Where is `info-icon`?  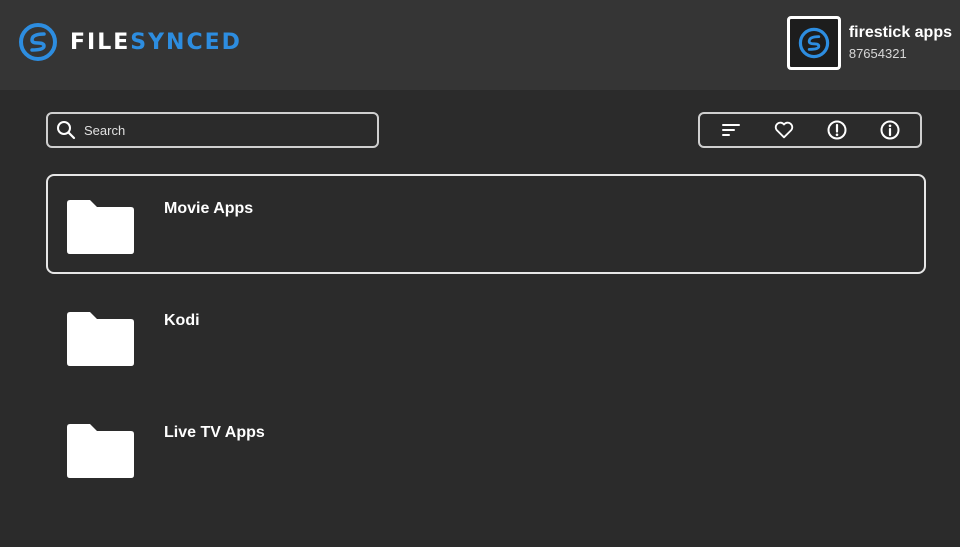
info-icon is located at coordinates (889, 130).